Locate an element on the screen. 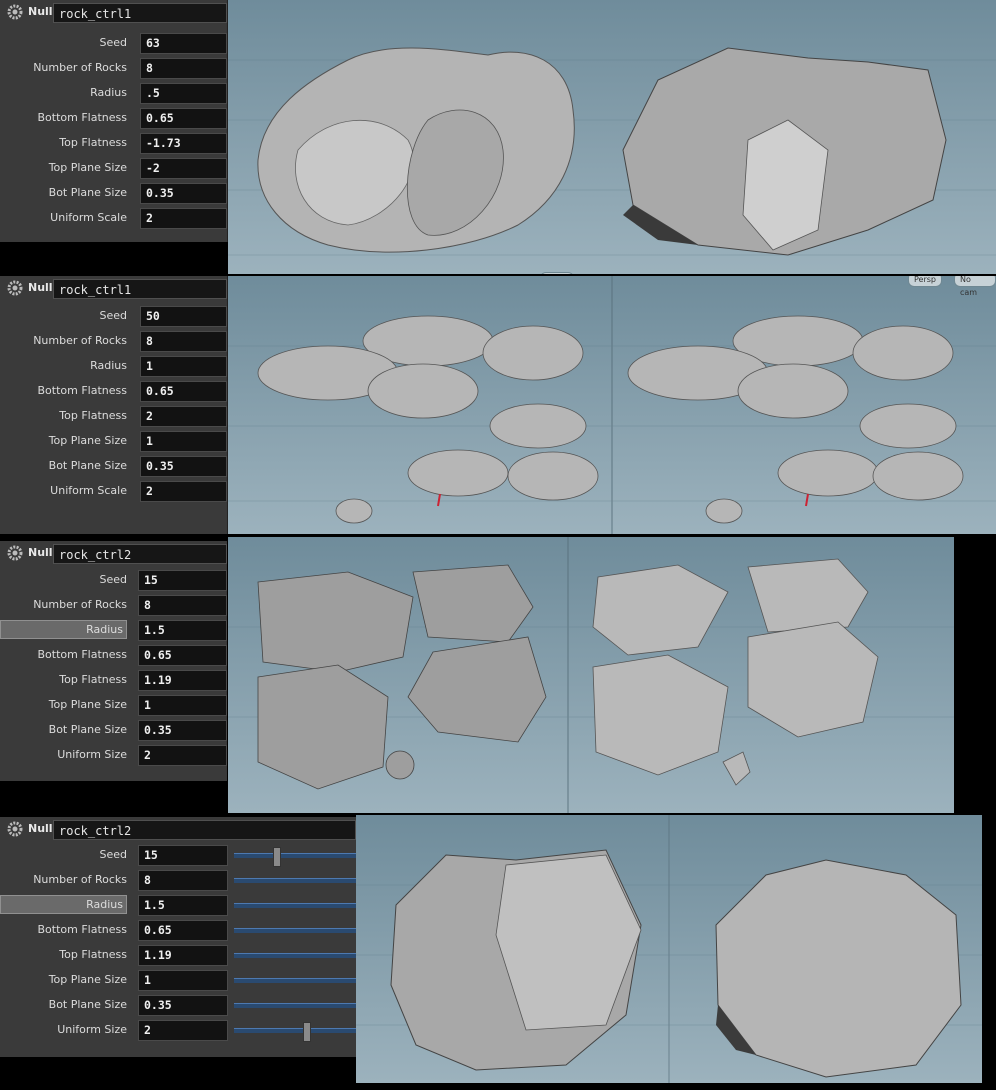  param-value-field: -1.73 is located at coordinates (183, 143).